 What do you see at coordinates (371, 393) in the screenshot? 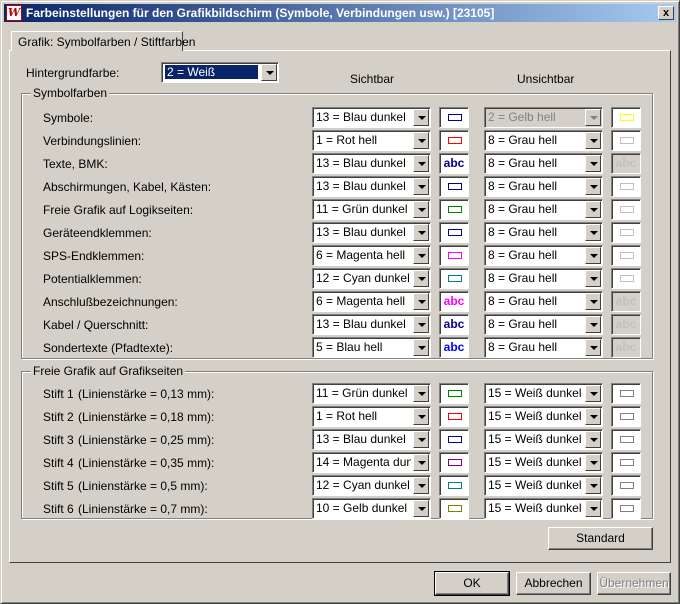
I see `pen-visible-select: 11 = Grün dunkel` at bounding box center [371, 393].